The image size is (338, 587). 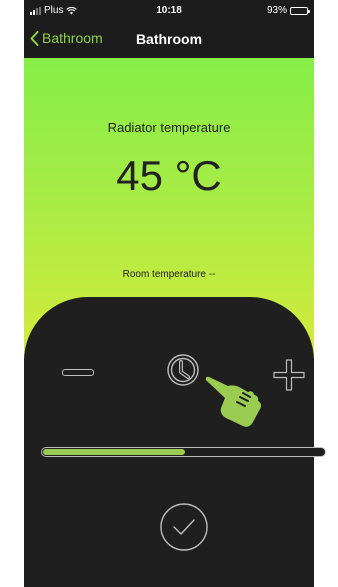 I want to click on battery-icon, so click(x=300, y=10).